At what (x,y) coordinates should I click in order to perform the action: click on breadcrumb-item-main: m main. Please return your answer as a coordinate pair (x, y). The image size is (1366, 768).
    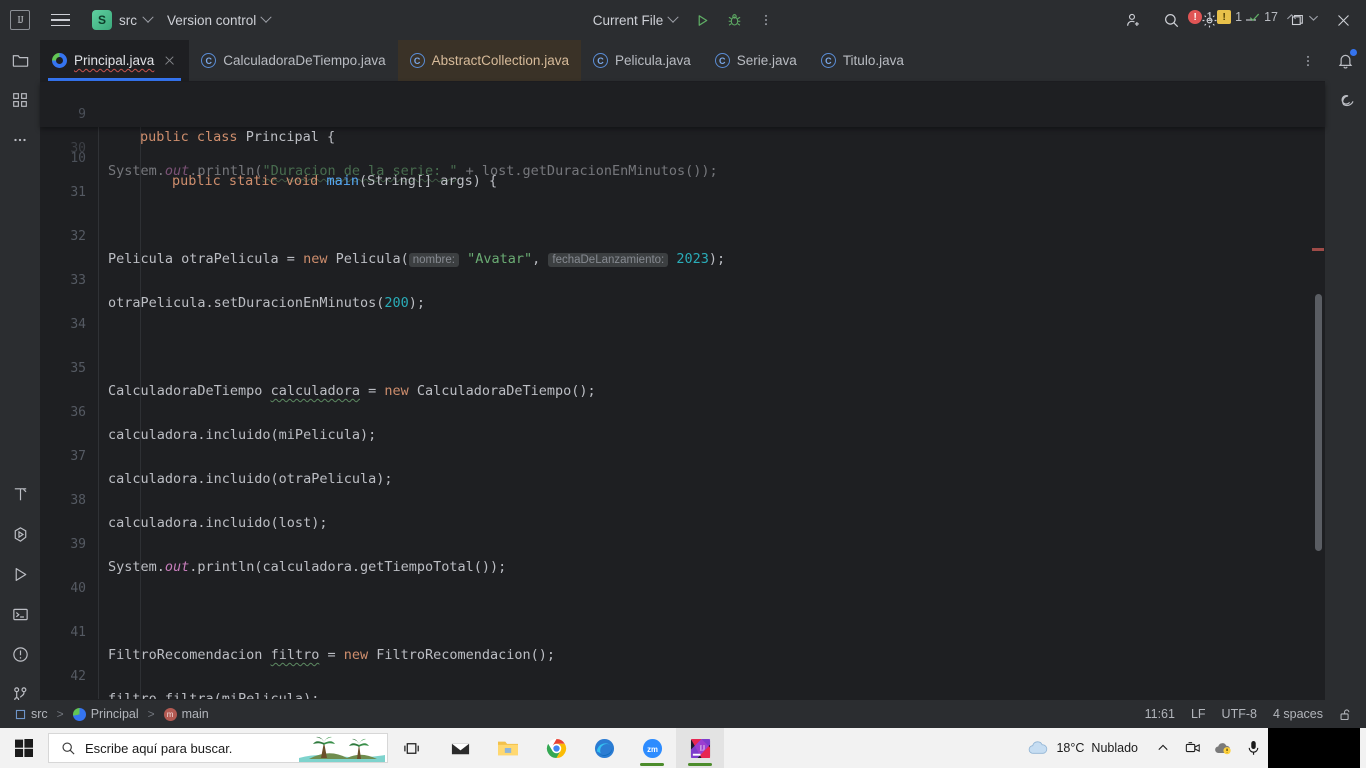
    Looking at the image, I should click on (186, 714).